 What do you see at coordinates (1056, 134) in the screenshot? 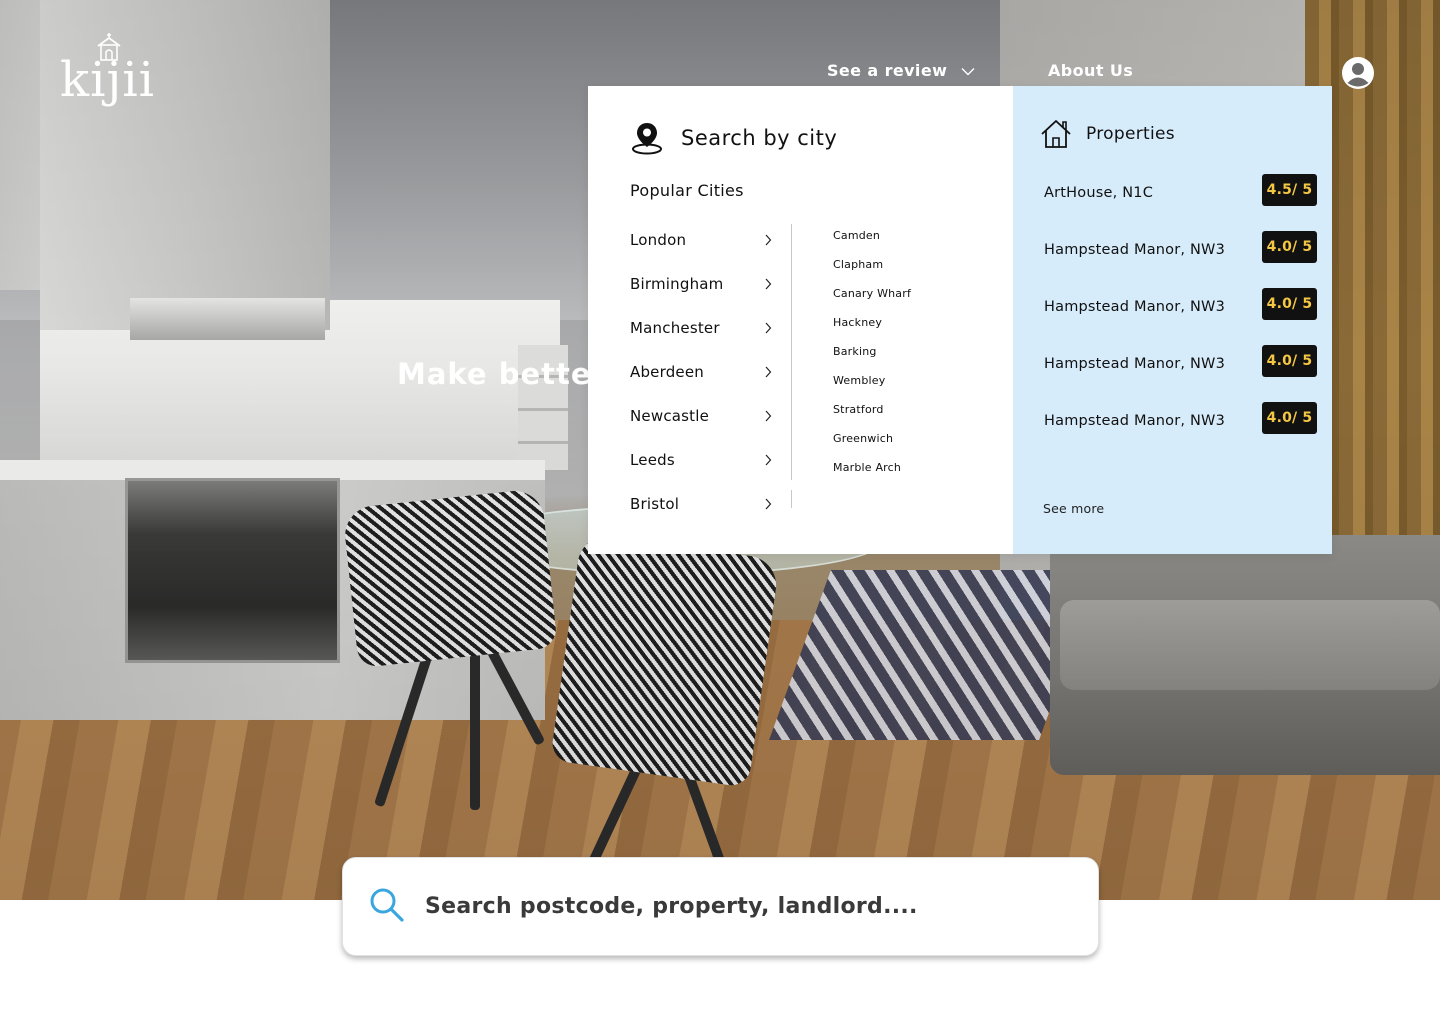
I see `house-outline-icon` at bounding box center [1056, 134].